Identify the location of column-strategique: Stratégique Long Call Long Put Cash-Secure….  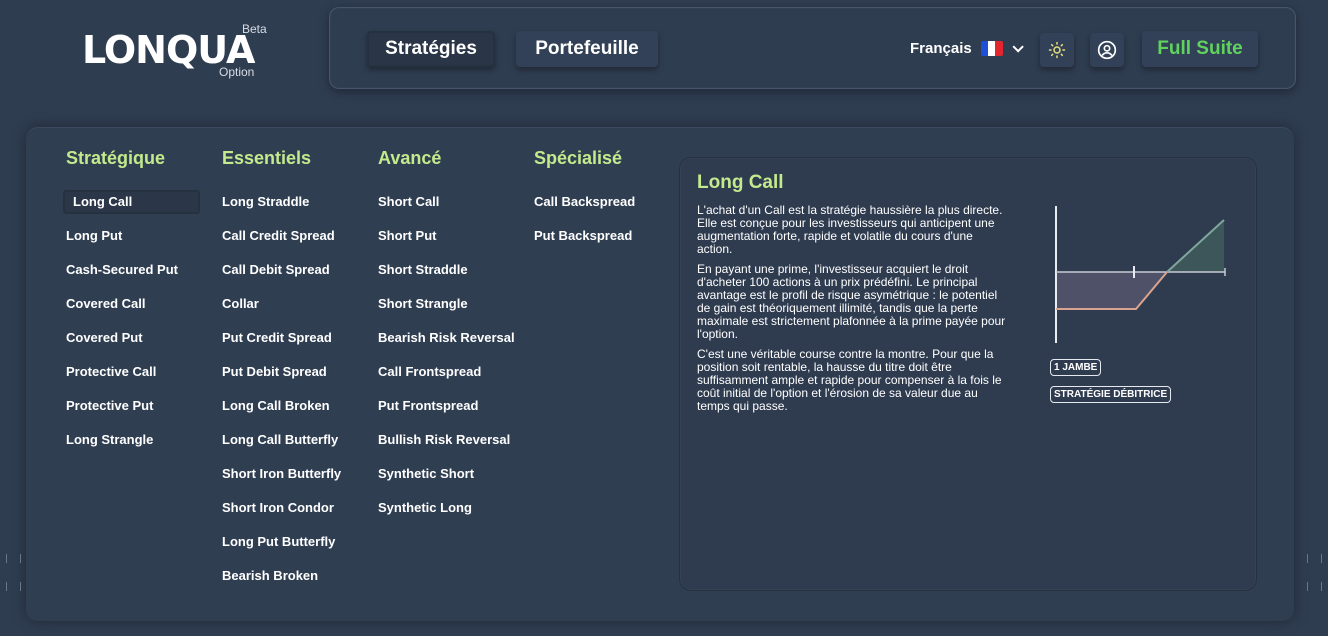
(131, 305).